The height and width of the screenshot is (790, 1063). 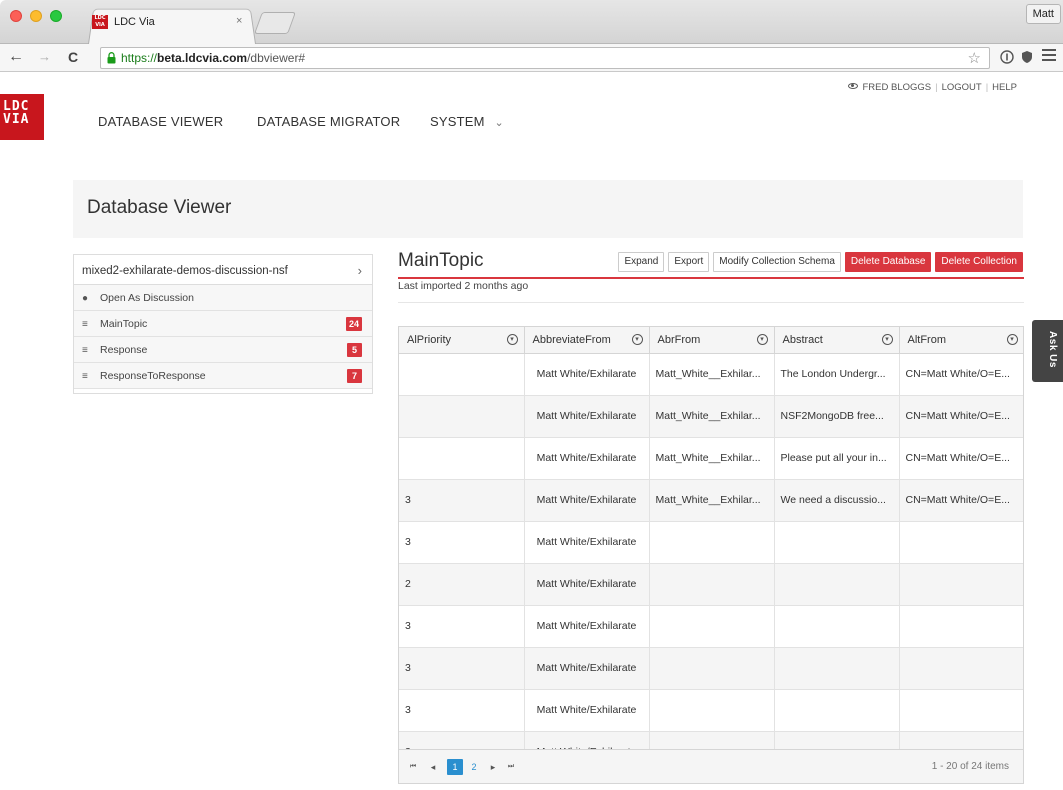 What do you see at coordinates (545, 58) in the screenshot?
I see `address-bar: https://beta.ldcvia.com/dbviewer# ☆` at bounding box center [545, 58].